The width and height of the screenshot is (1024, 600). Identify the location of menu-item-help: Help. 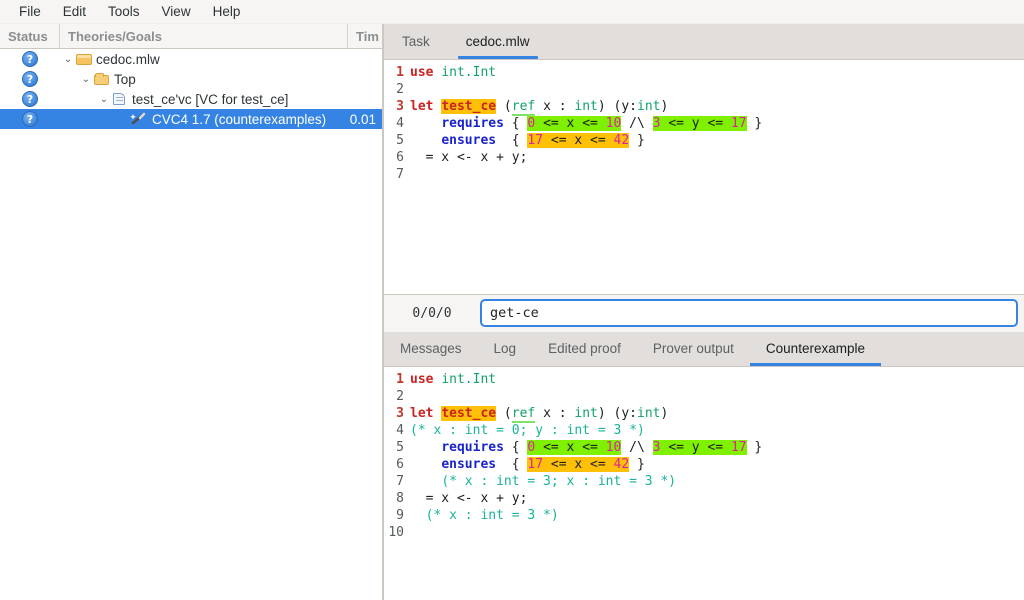
(227, 11).